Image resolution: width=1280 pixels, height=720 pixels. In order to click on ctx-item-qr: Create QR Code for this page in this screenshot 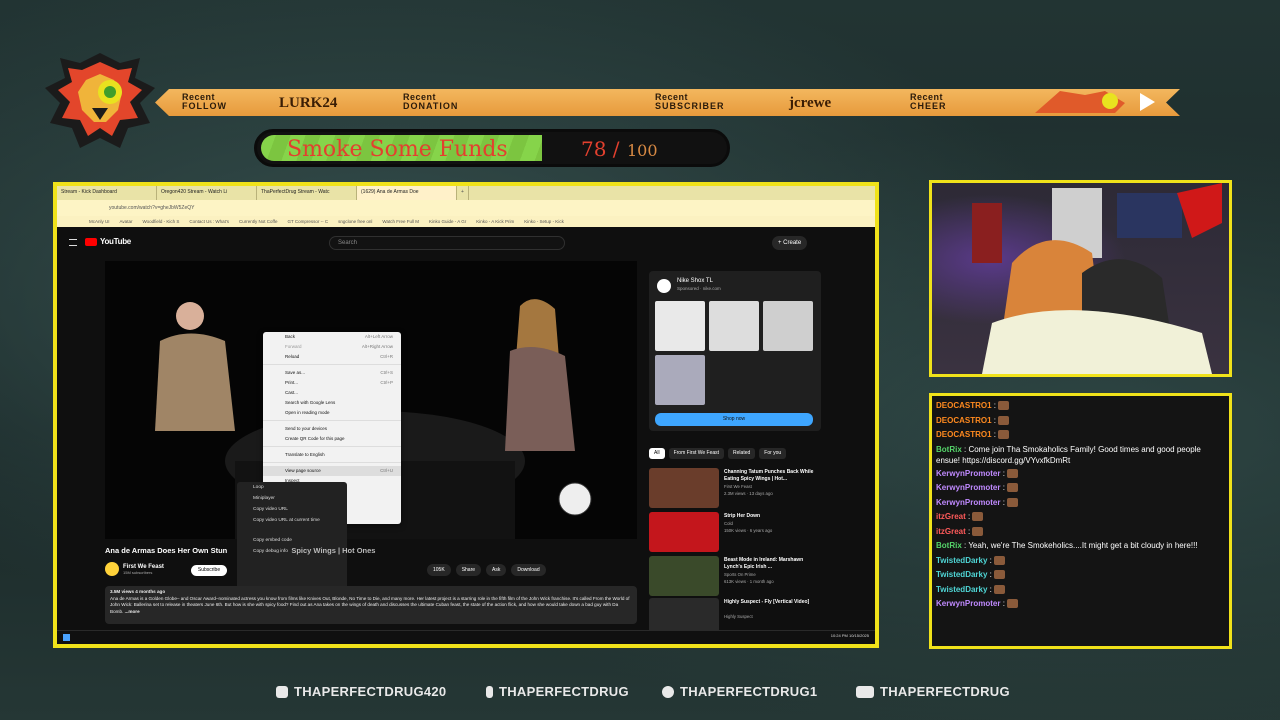, I will do `click(332, 439)`.